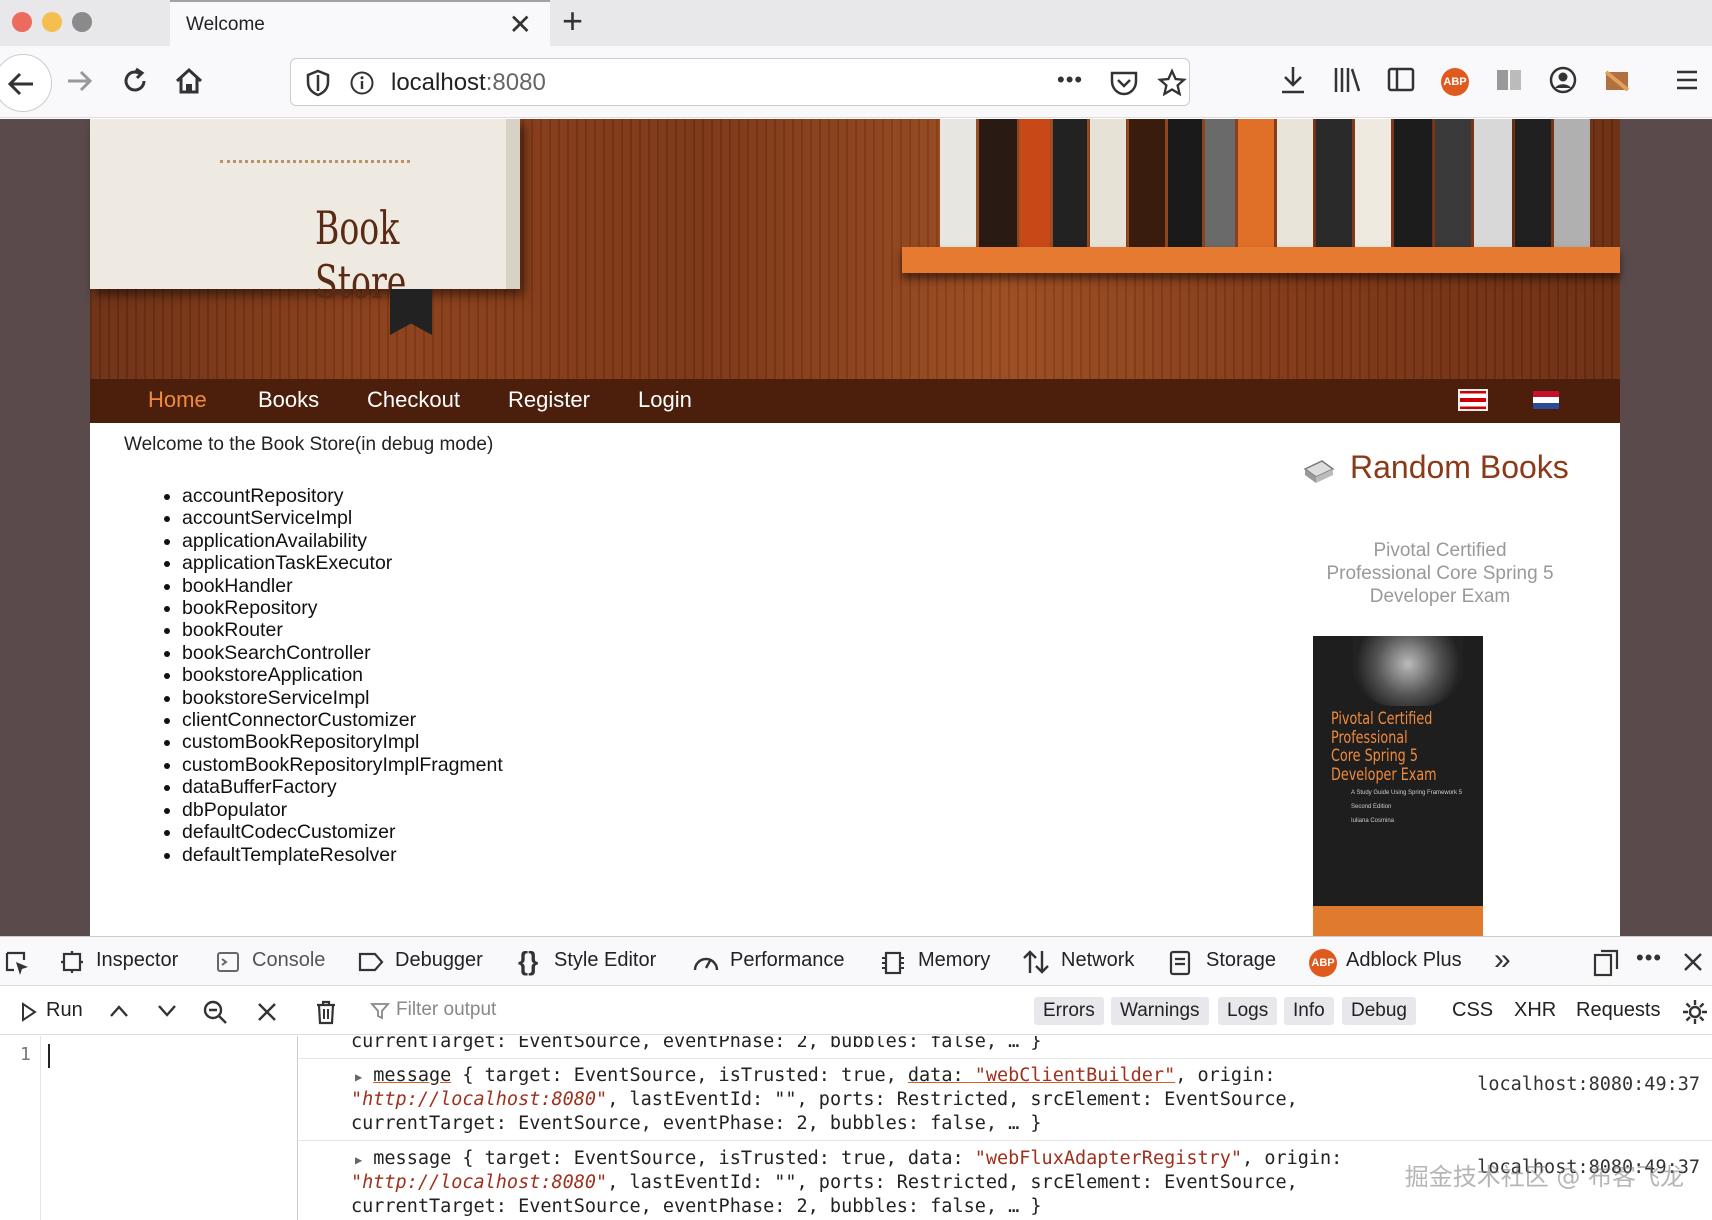 The height and width of the screenshot is (1220, 1712). What do you see at coordinates (225, 24) in the screenshot?
I see `tab-title: Welcome` at bounding box center [225, 24].